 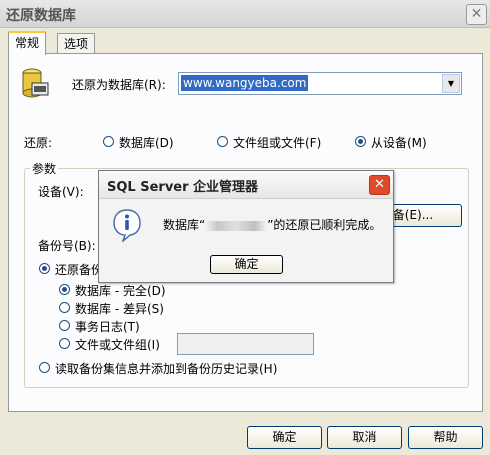 I want to click on radio-database, so click(x=108, y=141).